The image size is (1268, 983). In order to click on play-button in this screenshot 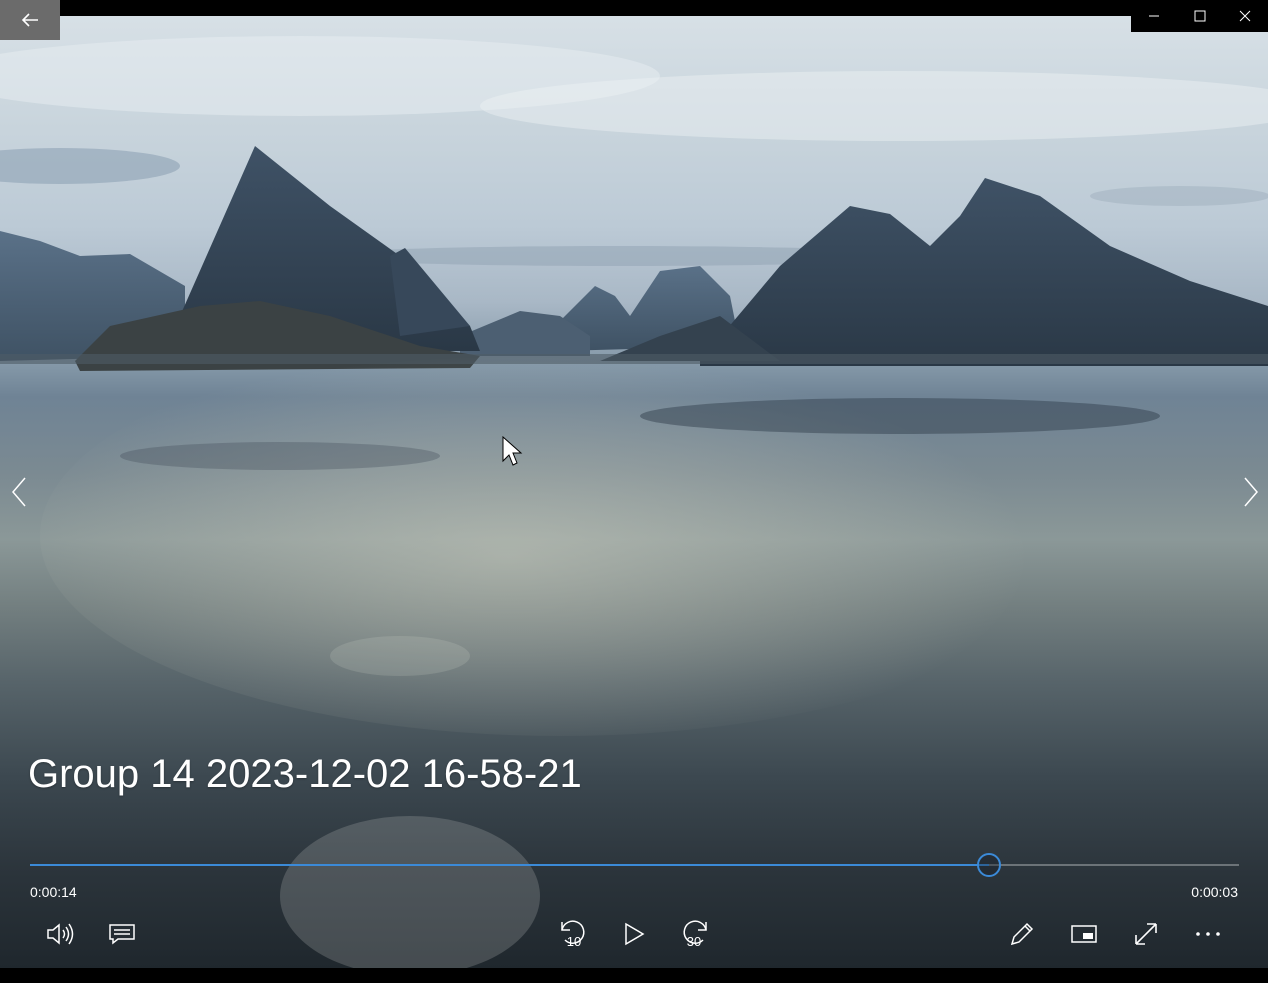, I will do `click(634, 934)`.